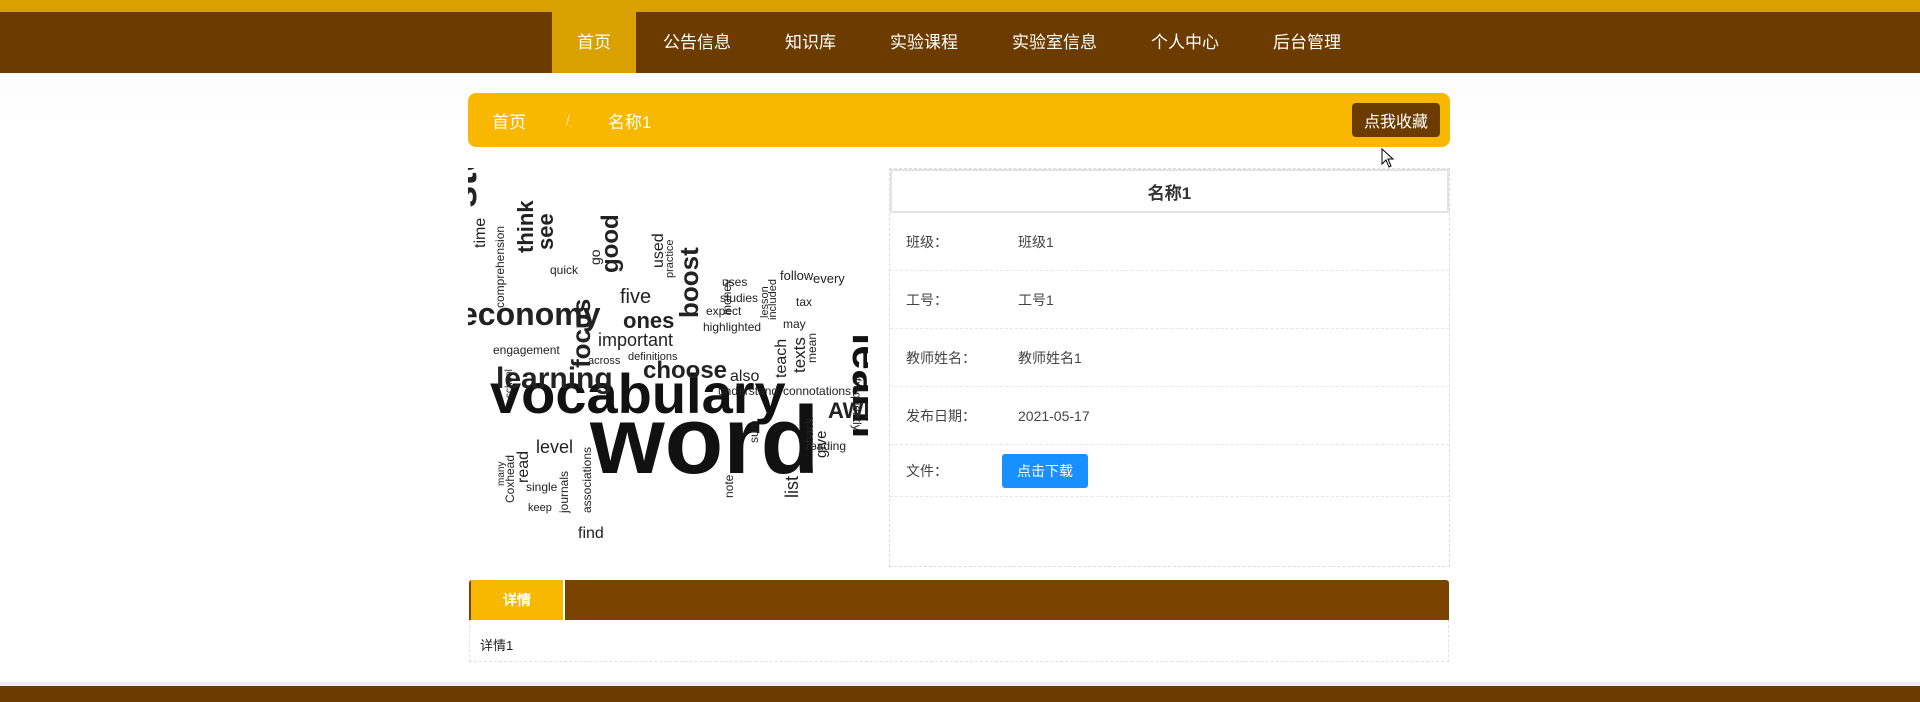  What do you see at coordinates (1169, 300) in the screenshot?
I see `info-row-staff-id: 工号： 工号1` at bounding box center [1169, 300].